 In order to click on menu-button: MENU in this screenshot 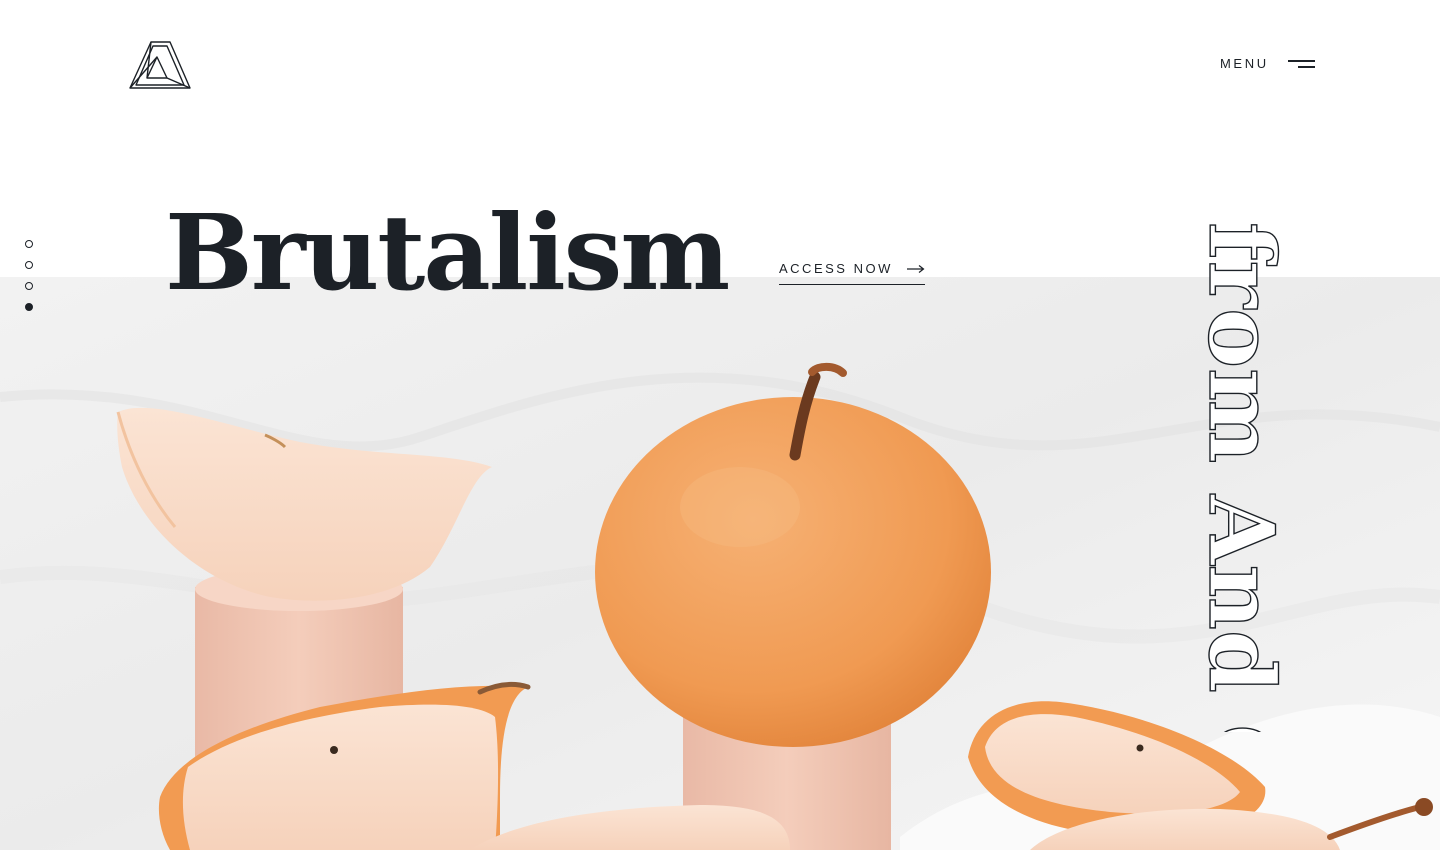, I will do `click(1267, 63)`.